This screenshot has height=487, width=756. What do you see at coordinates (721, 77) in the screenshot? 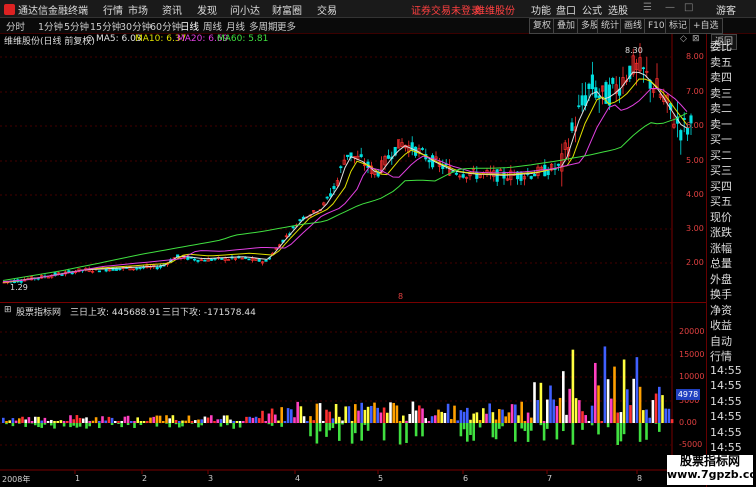
I see `sidebar-item: 卖四` at bounding box center [721, 77].